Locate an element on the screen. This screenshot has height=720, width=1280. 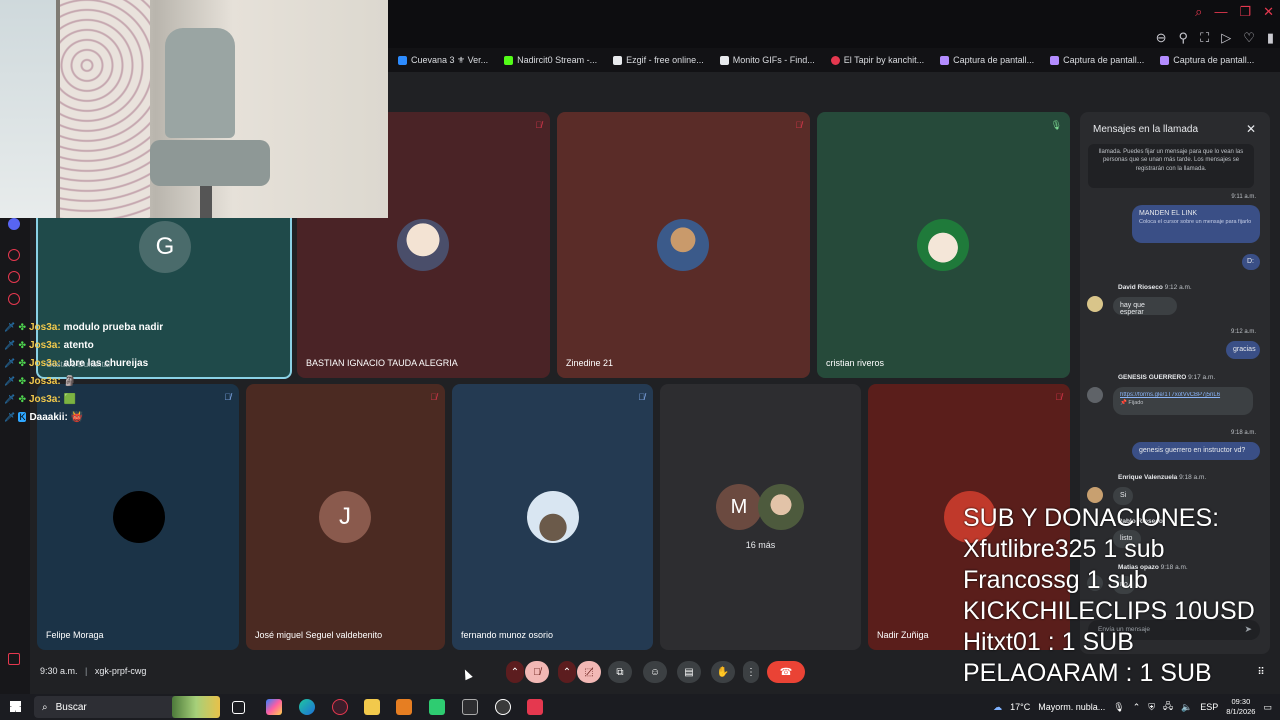
file-explorer-icon is located at coordinates (372, 707).